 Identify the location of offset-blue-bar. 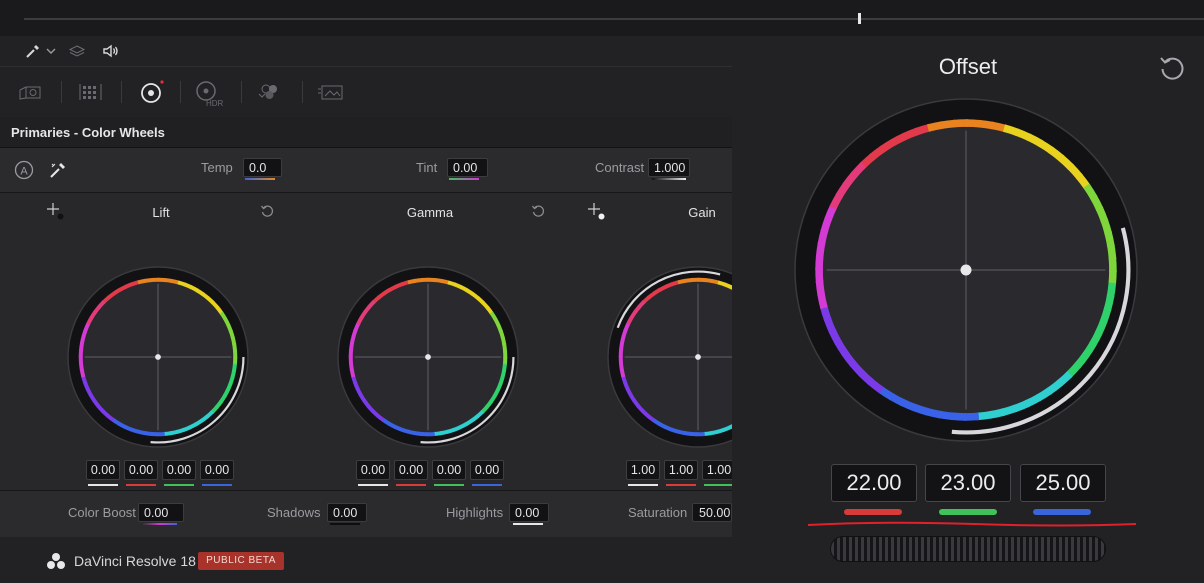
(1062, 512).